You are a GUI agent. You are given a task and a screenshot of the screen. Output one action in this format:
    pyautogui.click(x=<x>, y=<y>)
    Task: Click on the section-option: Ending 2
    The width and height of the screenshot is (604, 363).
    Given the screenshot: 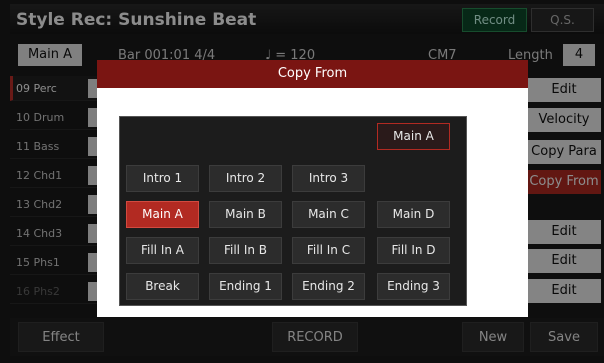 What is the action you would take?
    pyautogui.click(x=328, y=286)
    